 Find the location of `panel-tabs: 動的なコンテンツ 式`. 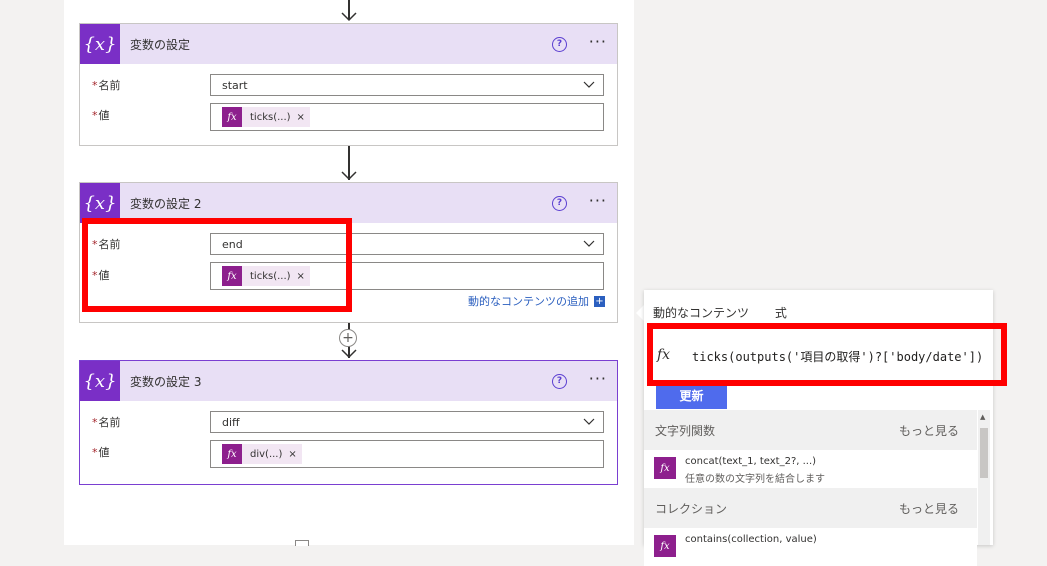

panel-tabs: 動的なコンテンツ 式 is located at coordinates (731, 312).